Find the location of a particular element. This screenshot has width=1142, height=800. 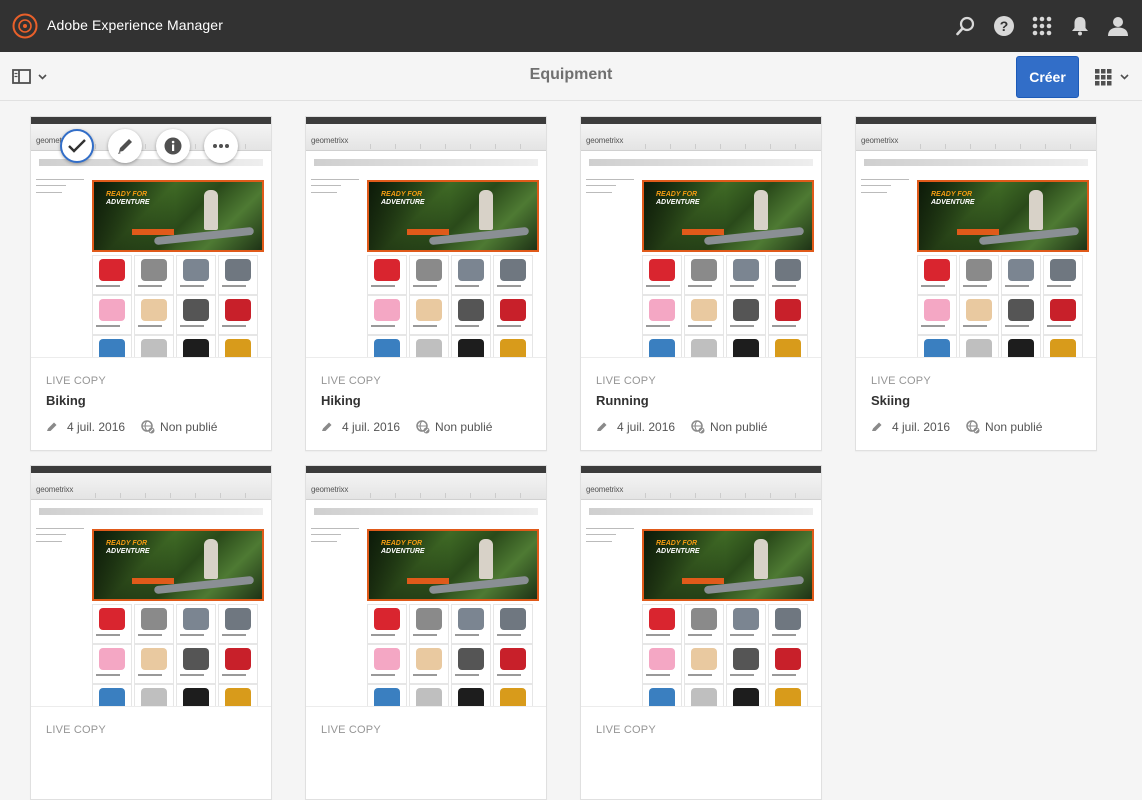

notification-bell-icon is located at coordinates (1080, 26).